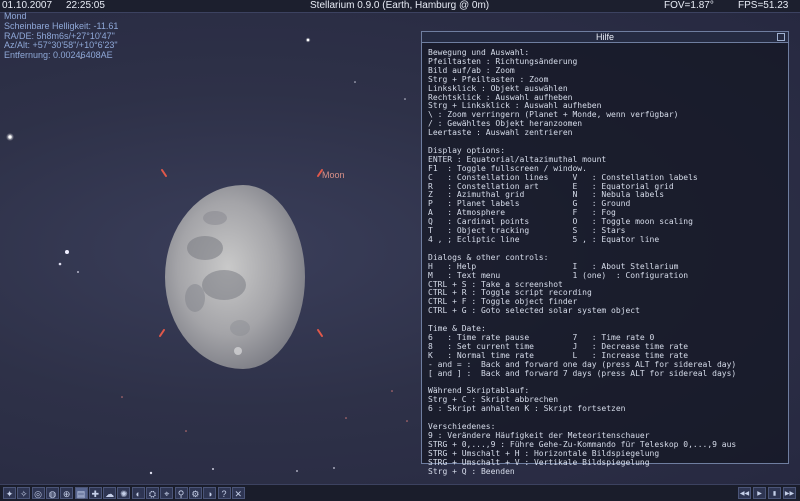 Image resolution: width=800 pixels, height=501 pixels. Describe the element at coordinates (124, 493) in the screenshot. I see `nebula-icon: ✺` at that location.